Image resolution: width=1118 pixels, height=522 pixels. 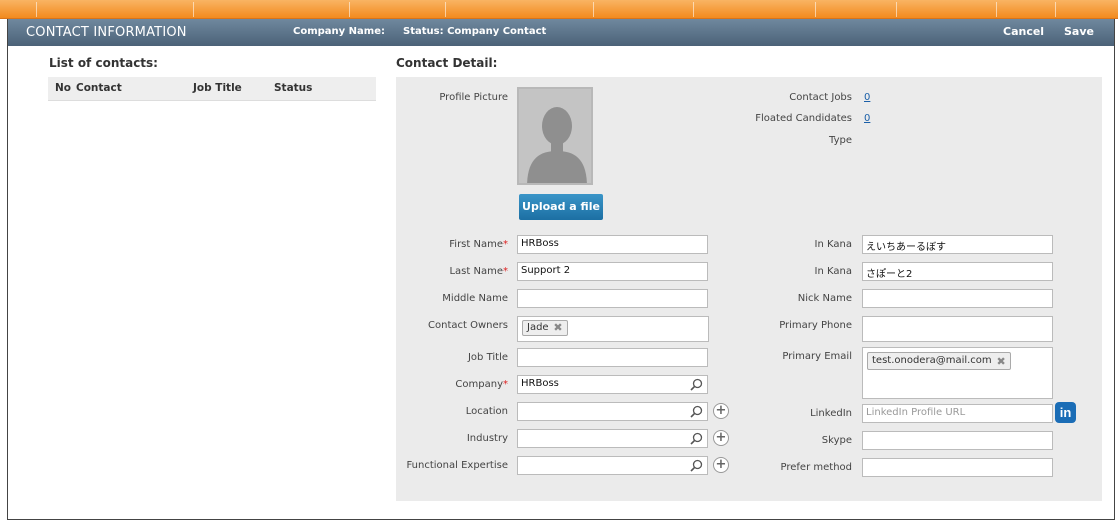 What do you see at coordinates (612, 465) in the screenshot?
I see `functional-expertise-input` at bounding box center [612, 465].